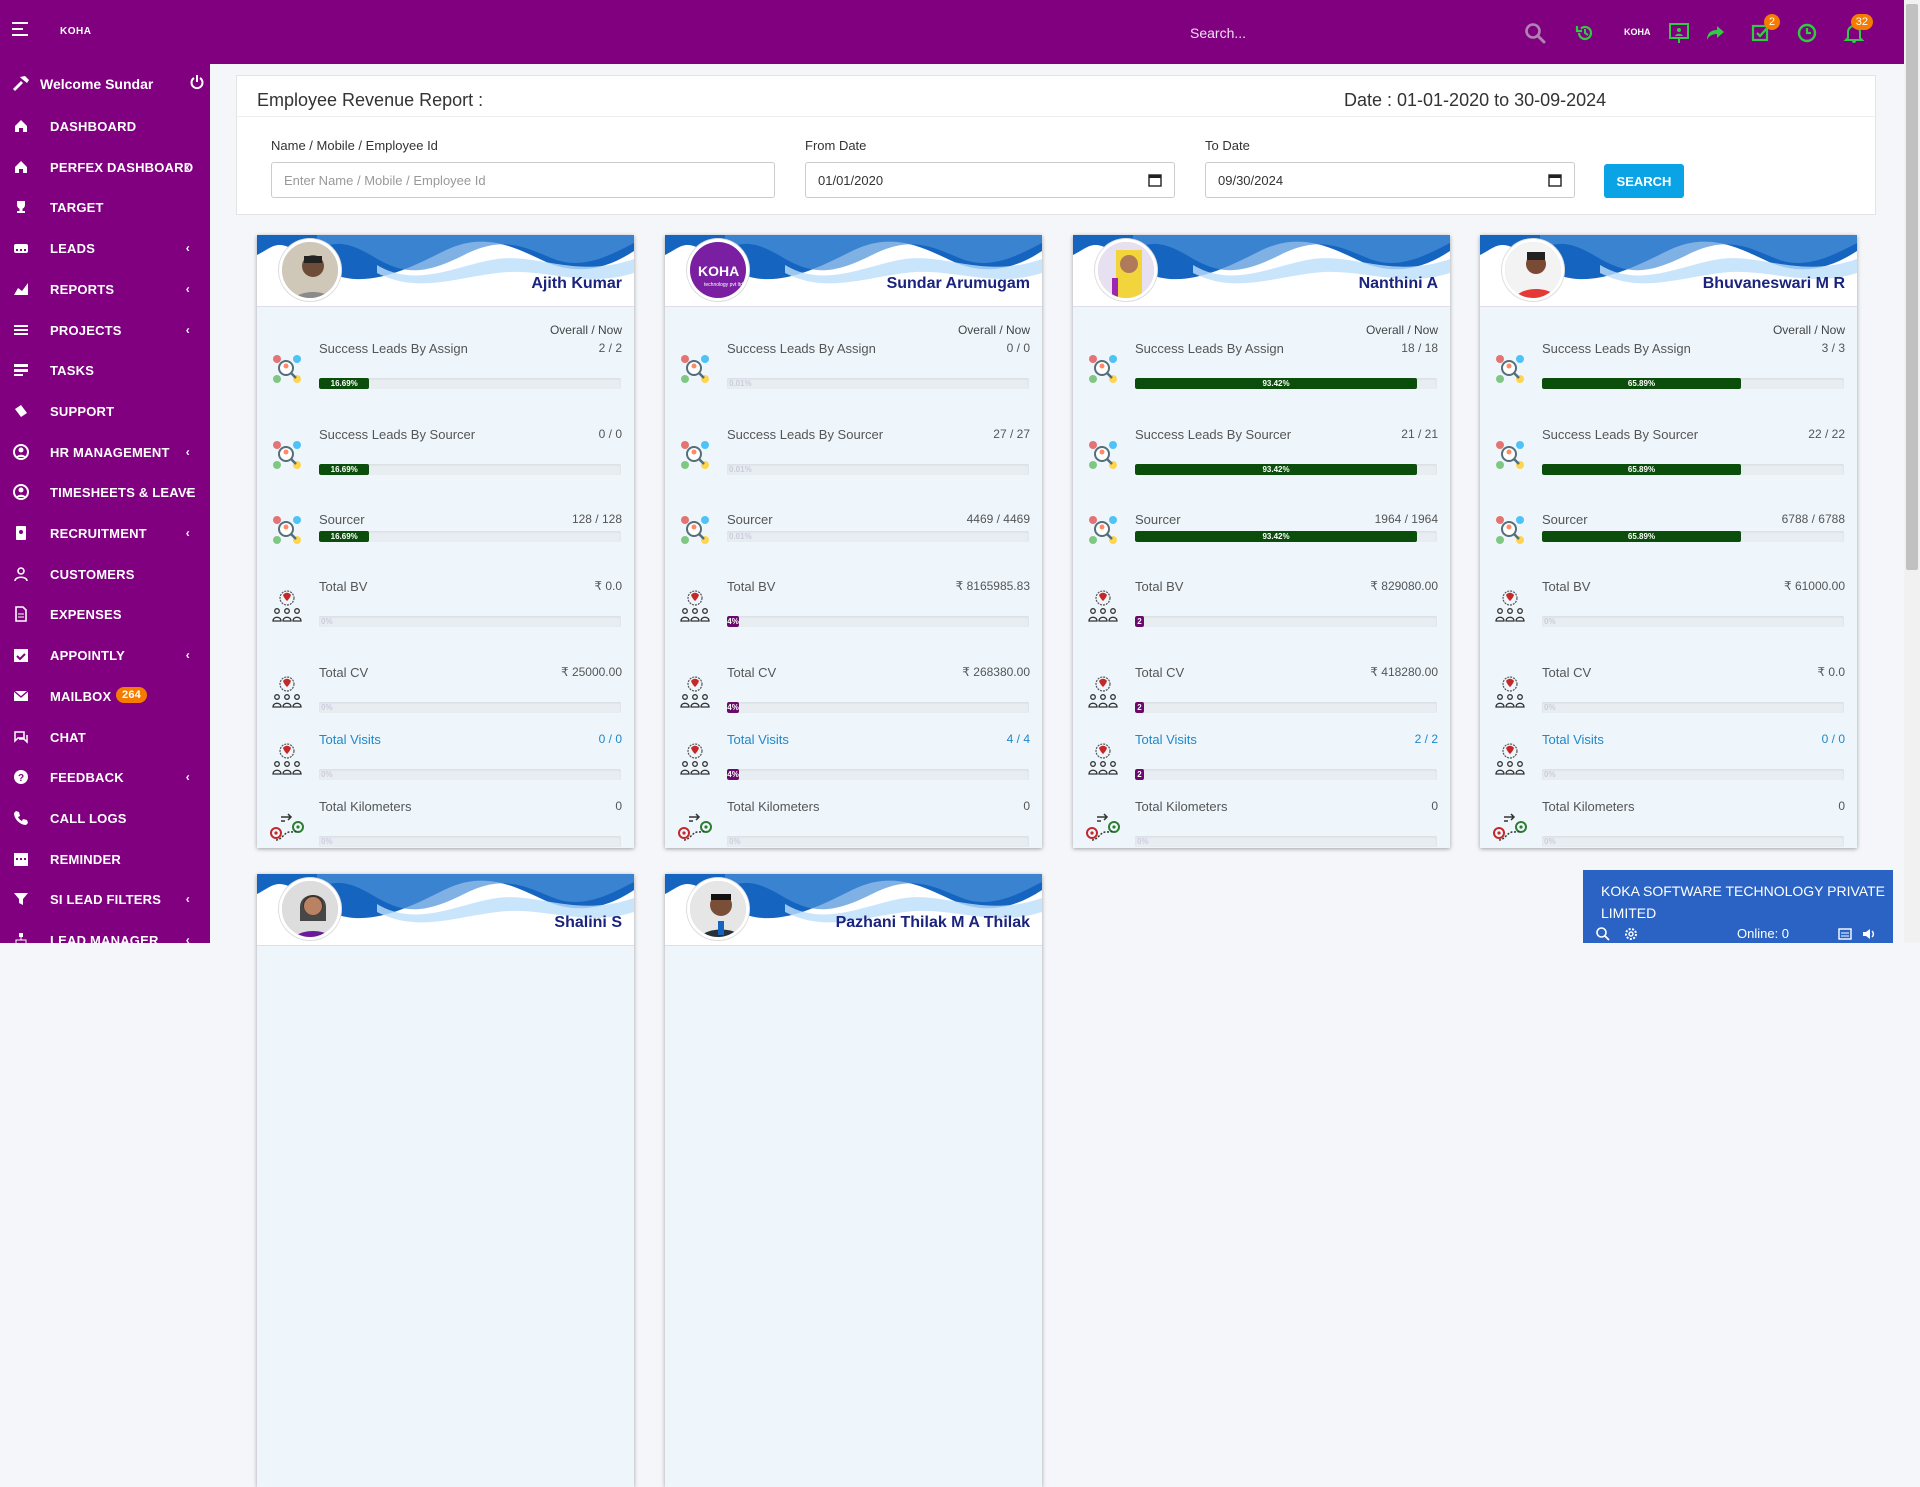  Describe the element at coordinates (105, 574) in the screenshot. I see `sidebar-item-customers: CUSTOMERS` at that location.